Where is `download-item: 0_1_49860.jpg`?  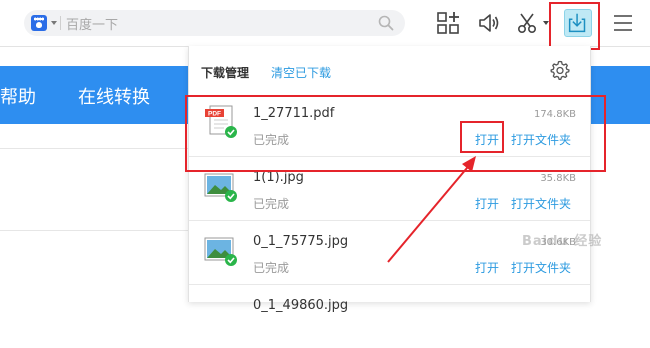 download-item: 0_1_49860.jpg is located at coordinates (389, 317).